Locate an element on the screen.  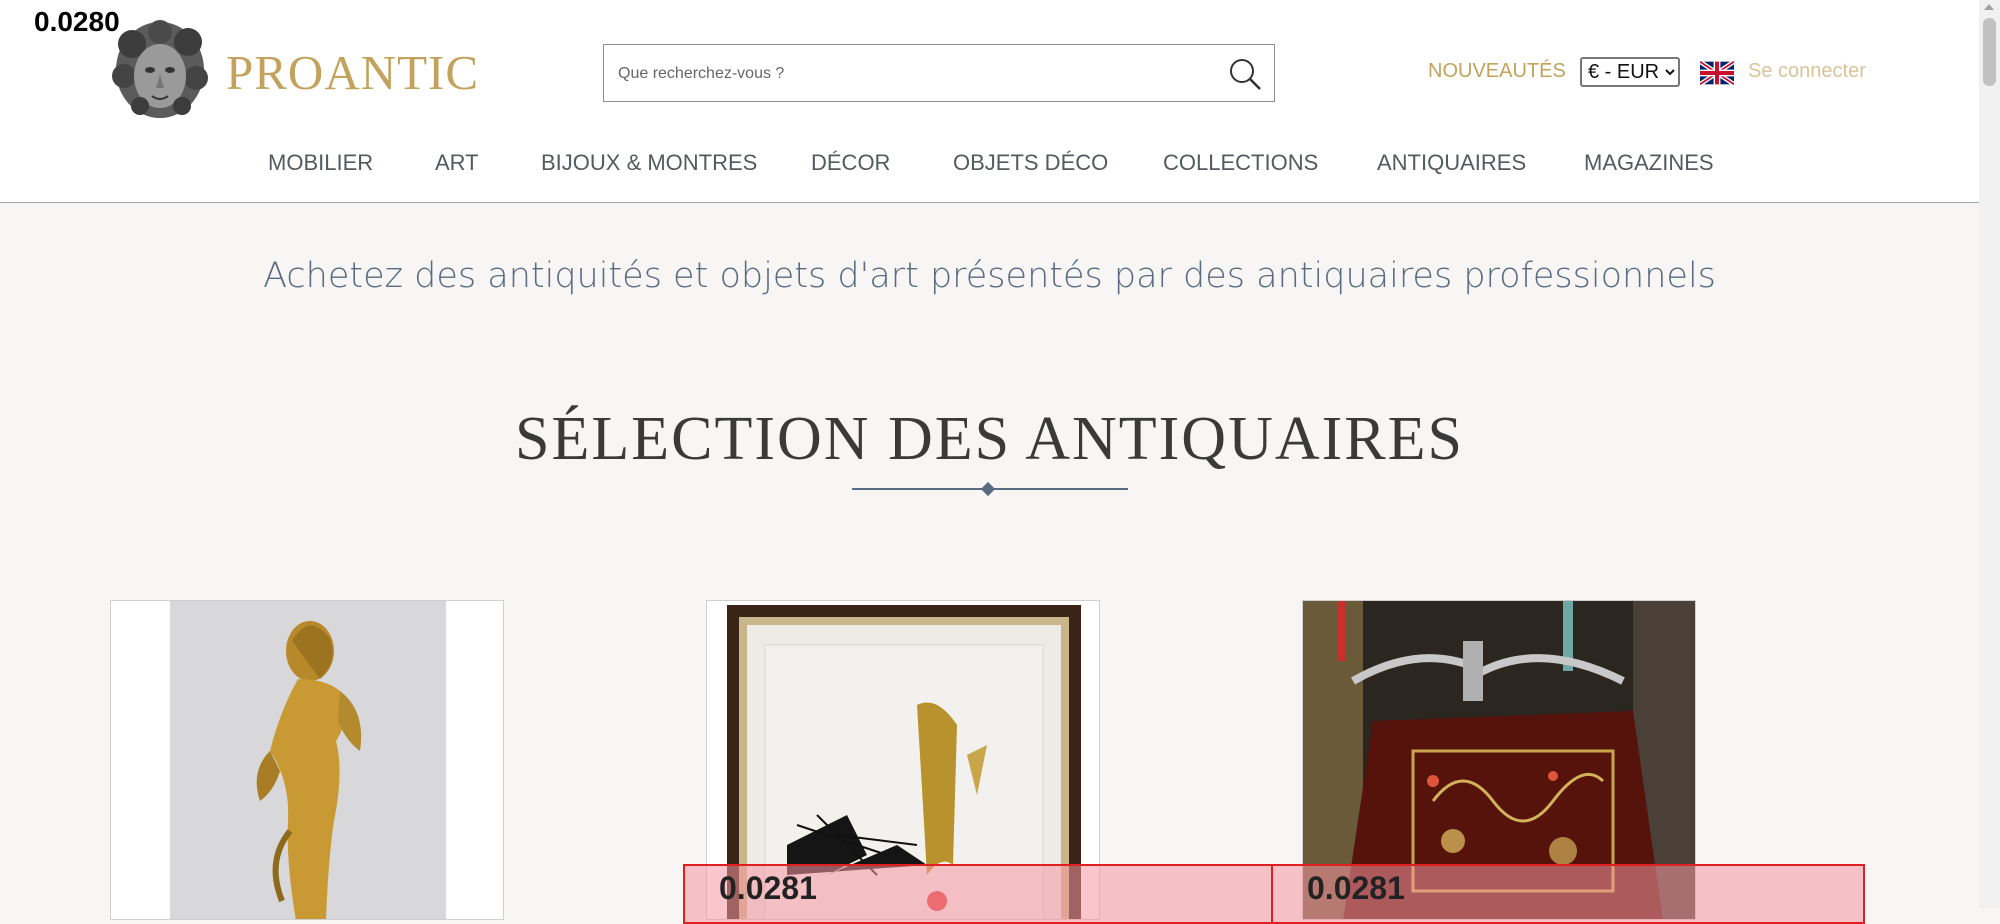
uk-flag-icon is located at coordinates (1717, 73).